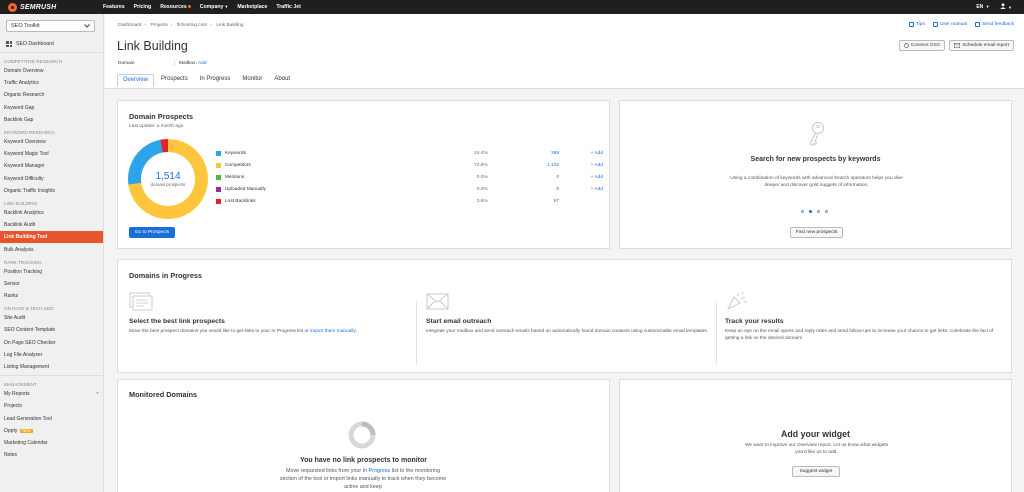  I want to click on nav-traffic-jet: Traffic Jet, so click(288, 7).